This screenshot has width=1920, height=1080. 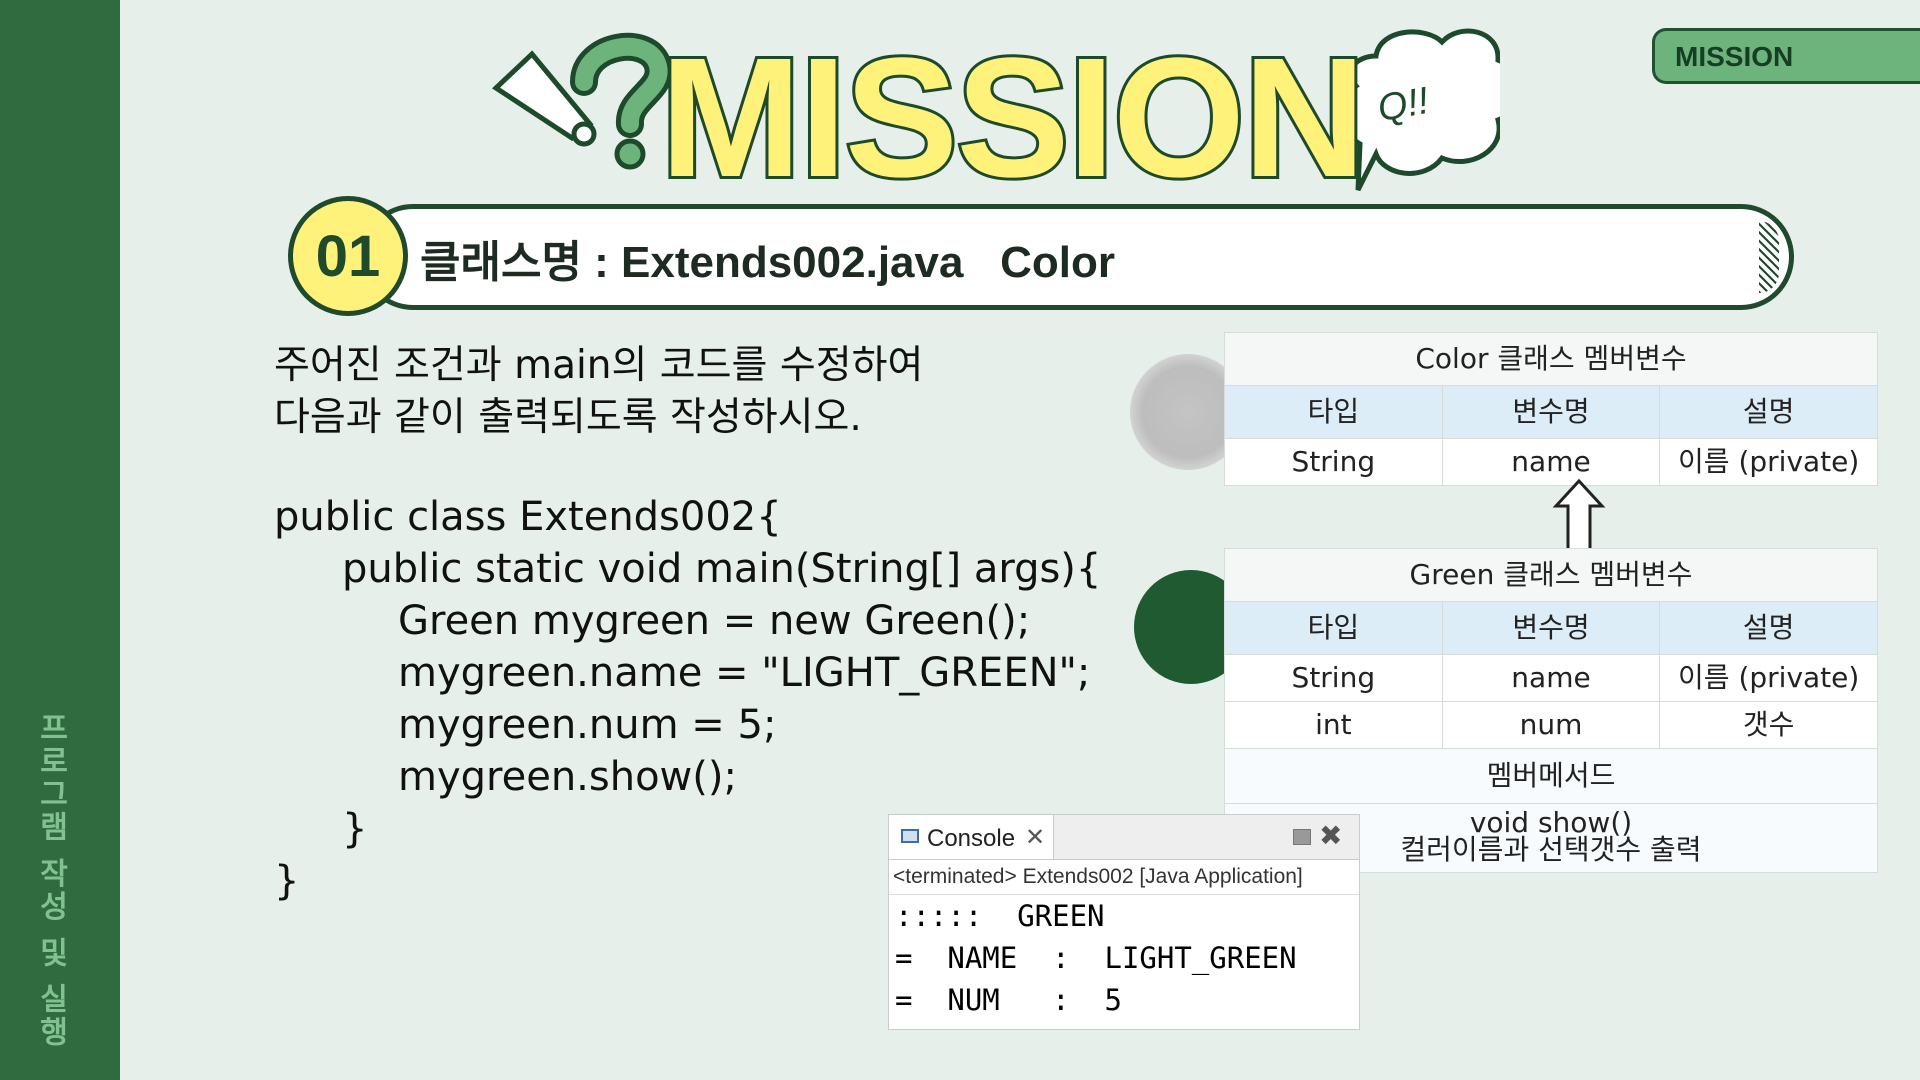 I want to click on mission-tag-label: MISSION, so click(x=1734, y=56).